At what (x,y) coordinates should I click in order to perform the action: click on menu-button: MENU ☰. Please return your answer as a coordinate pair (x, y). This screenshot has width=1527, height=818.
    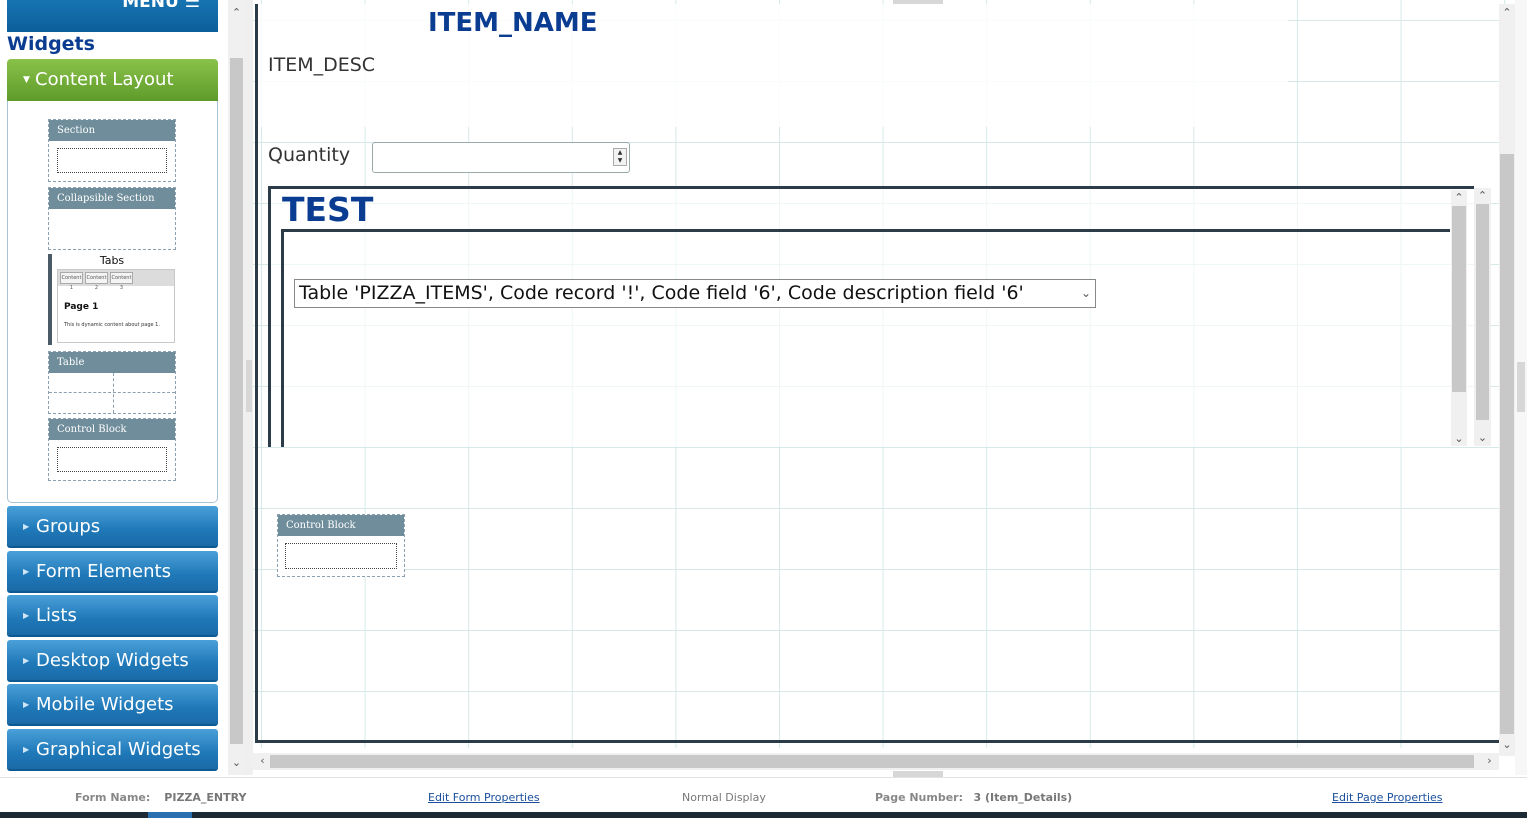
    Looking at the image, I should click on (112, 16).